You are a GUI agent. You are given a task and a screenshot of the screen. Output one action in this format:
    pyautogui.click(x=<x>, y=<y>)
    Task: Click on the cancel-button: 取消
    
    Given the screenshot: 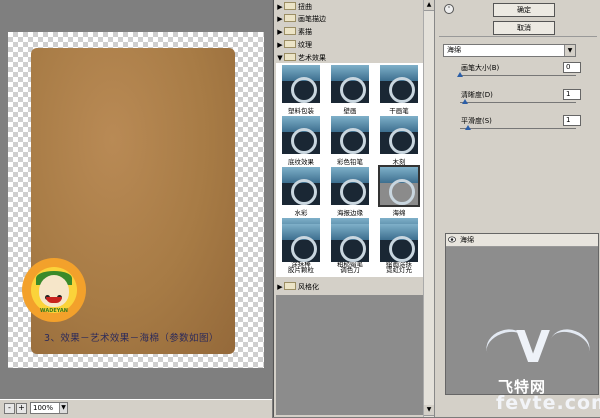 What is the action you would take?
    pyautogui.click(x=524, y=28)
    